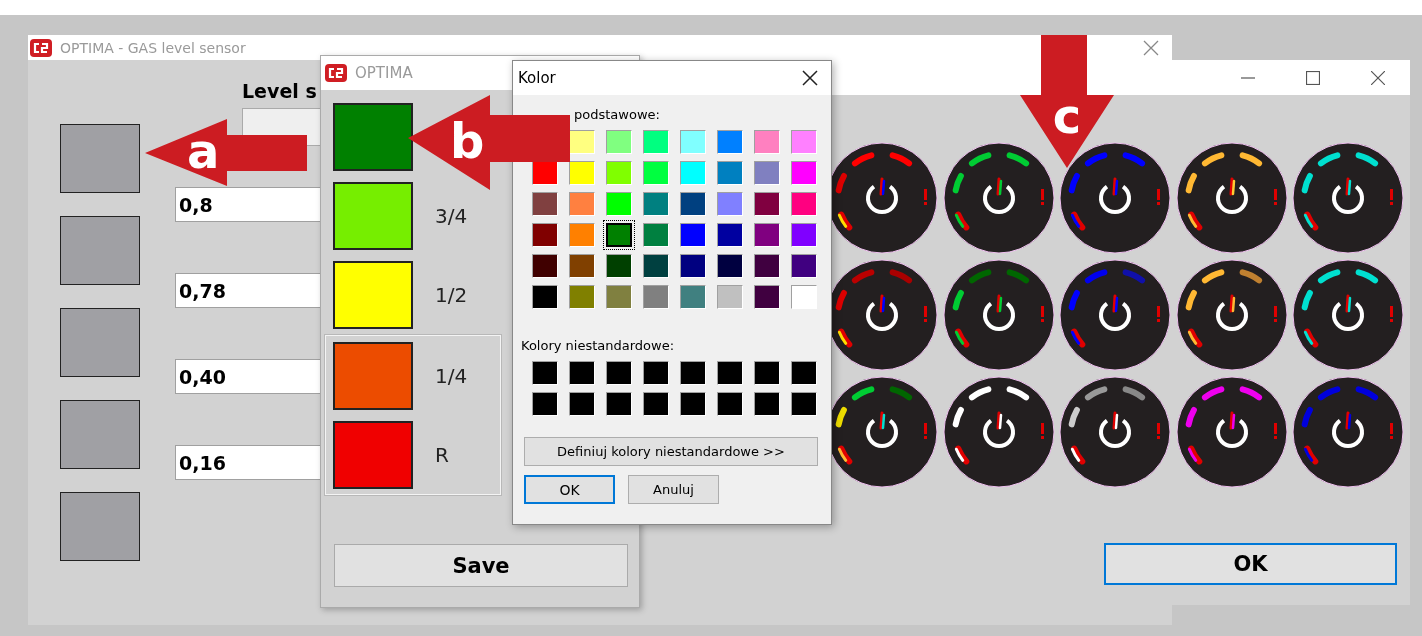 This screenshot has width=1422, height=636. I want to click on level-label: 1/4, so click(451, 376).